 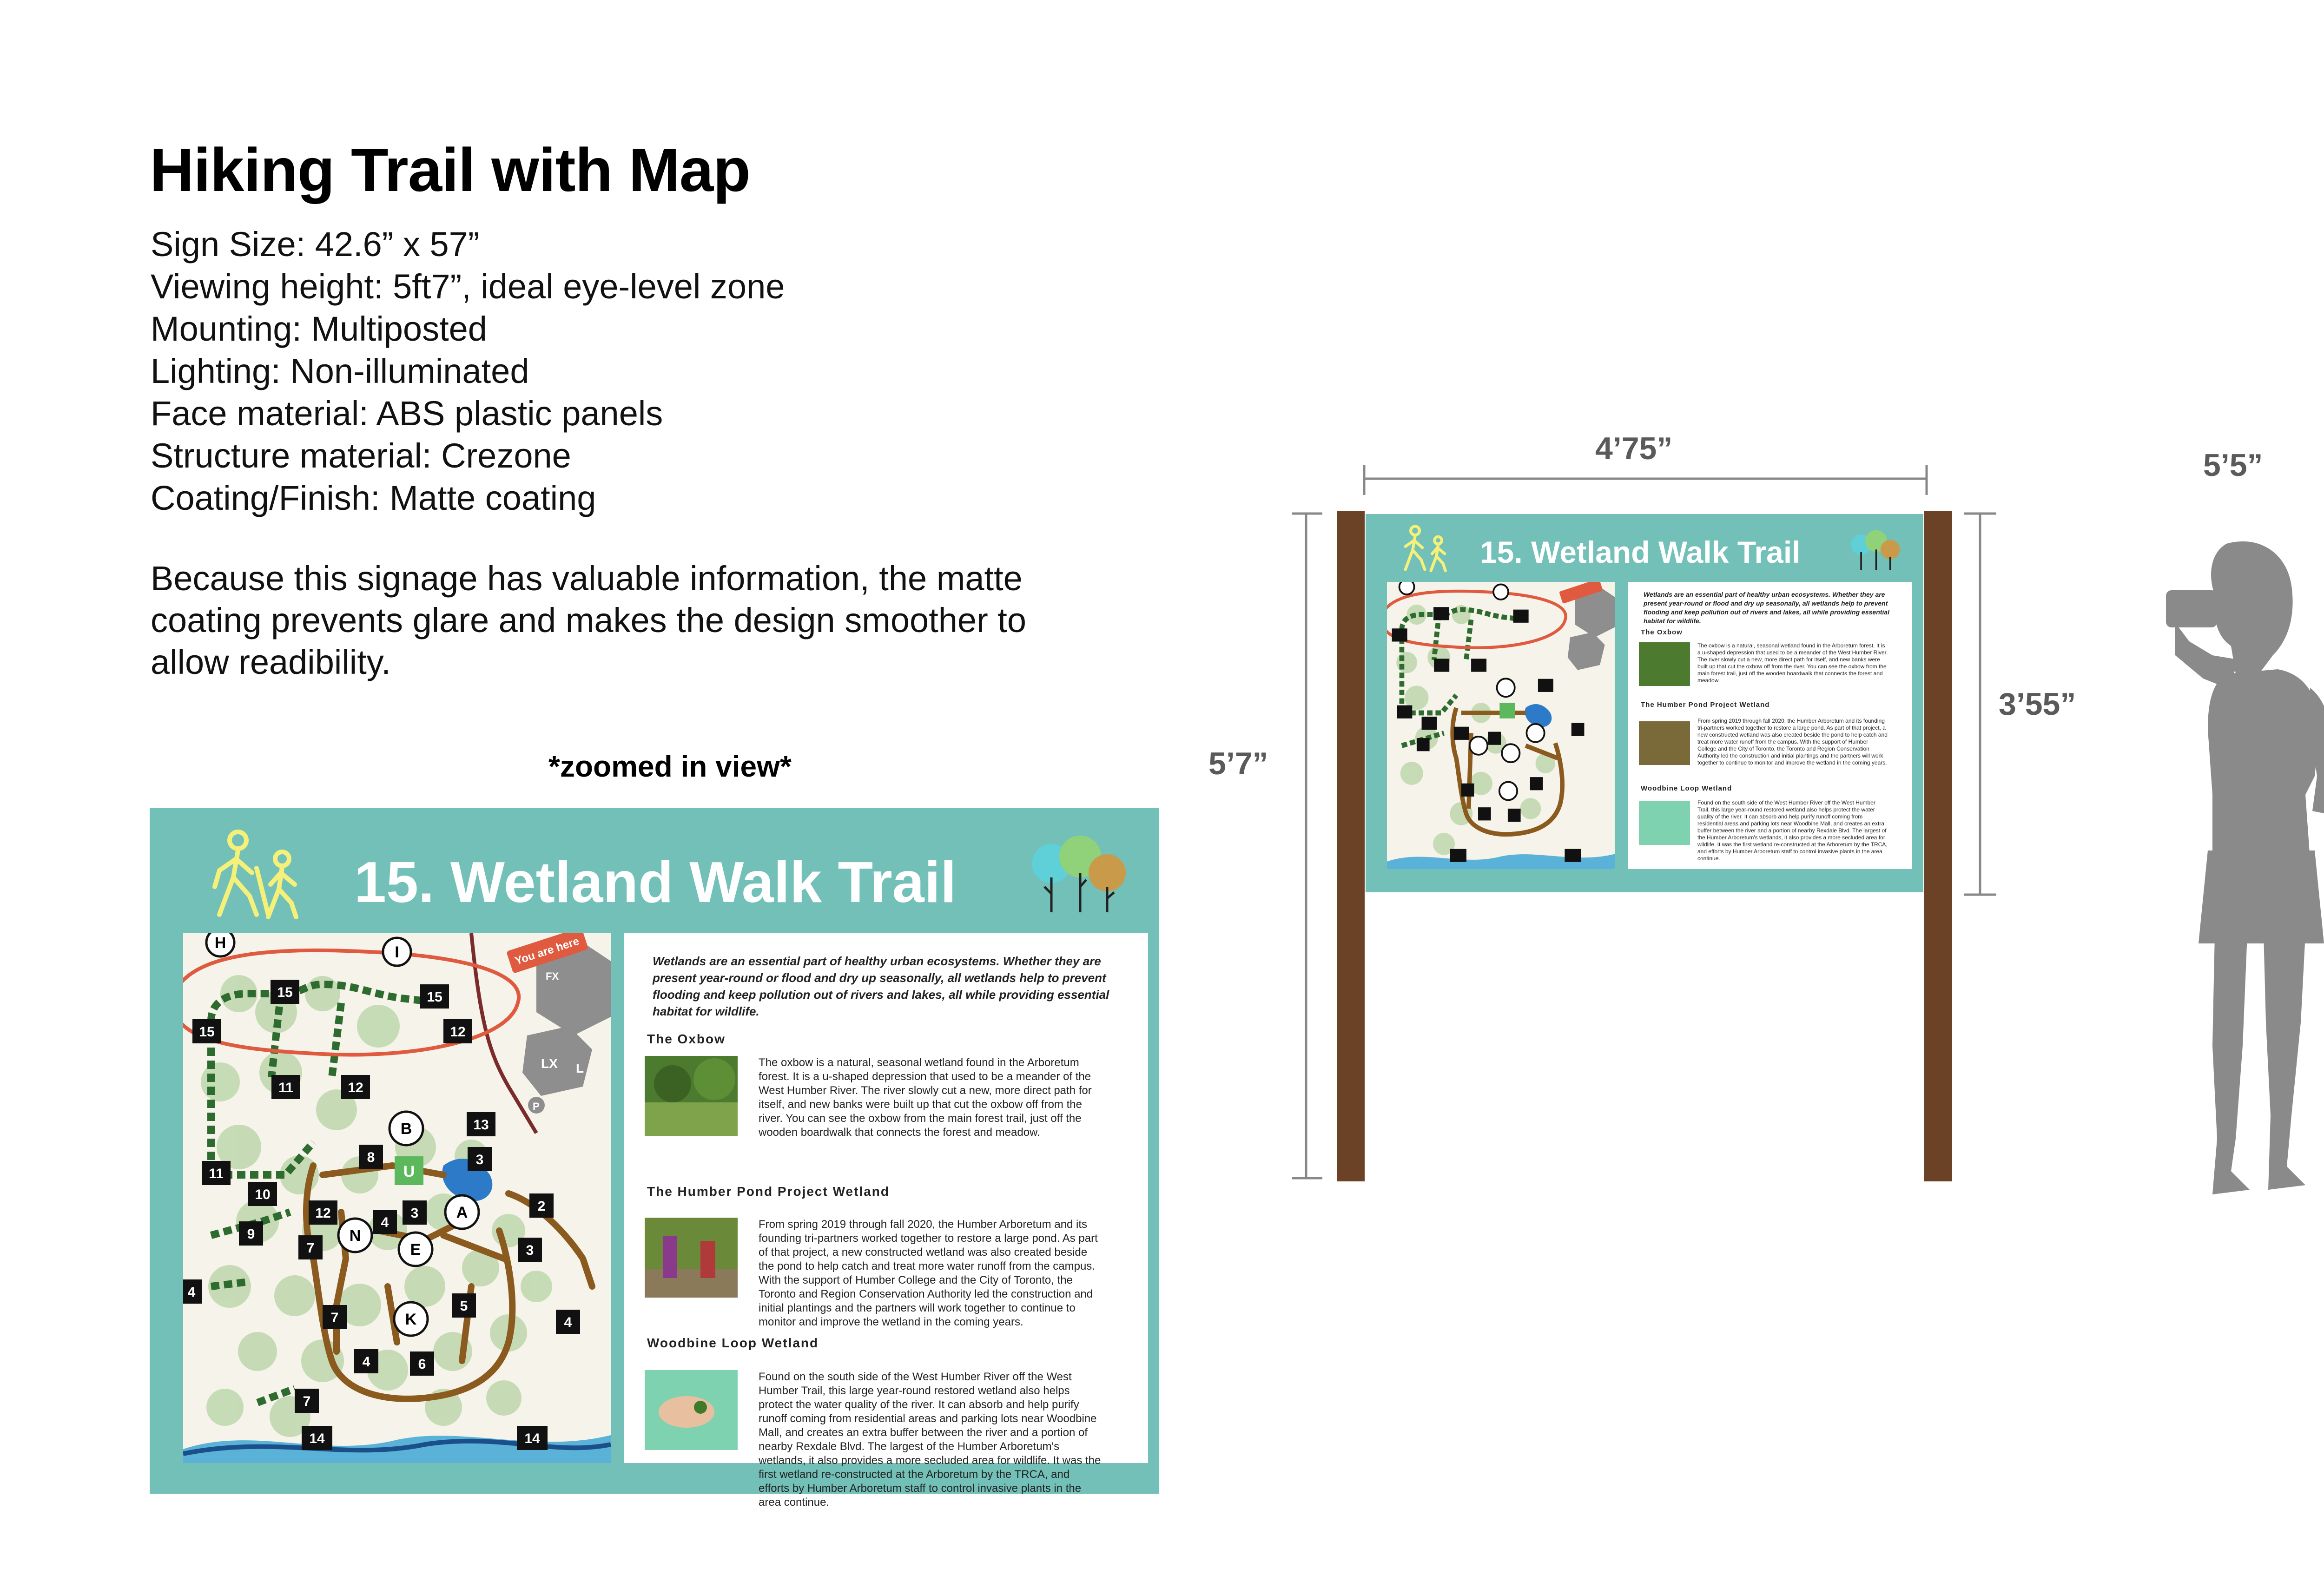 I want to click on spec-mounting: Mounting: Multiposted, so click(x=319, y=329).